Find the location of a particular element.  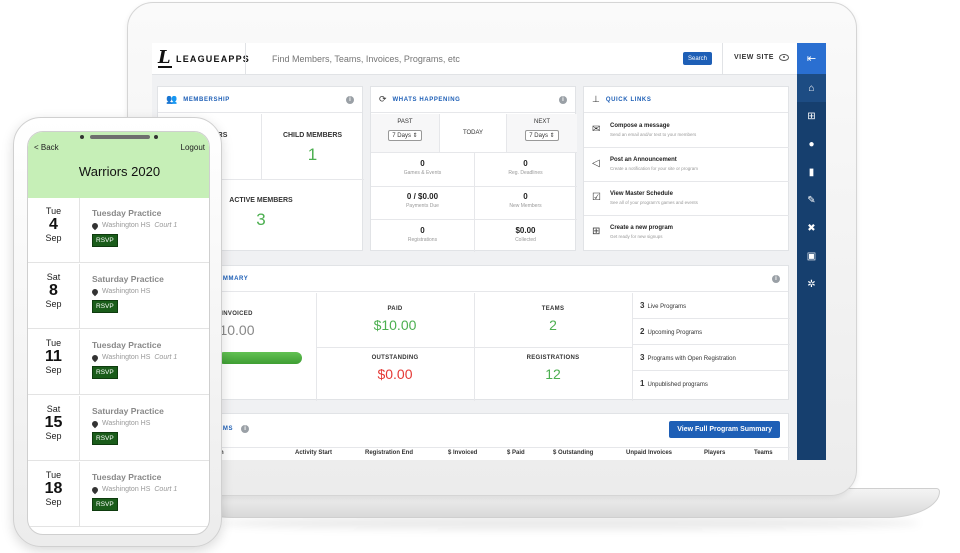

logout-link: Logout is located at coordinates (193, 147).